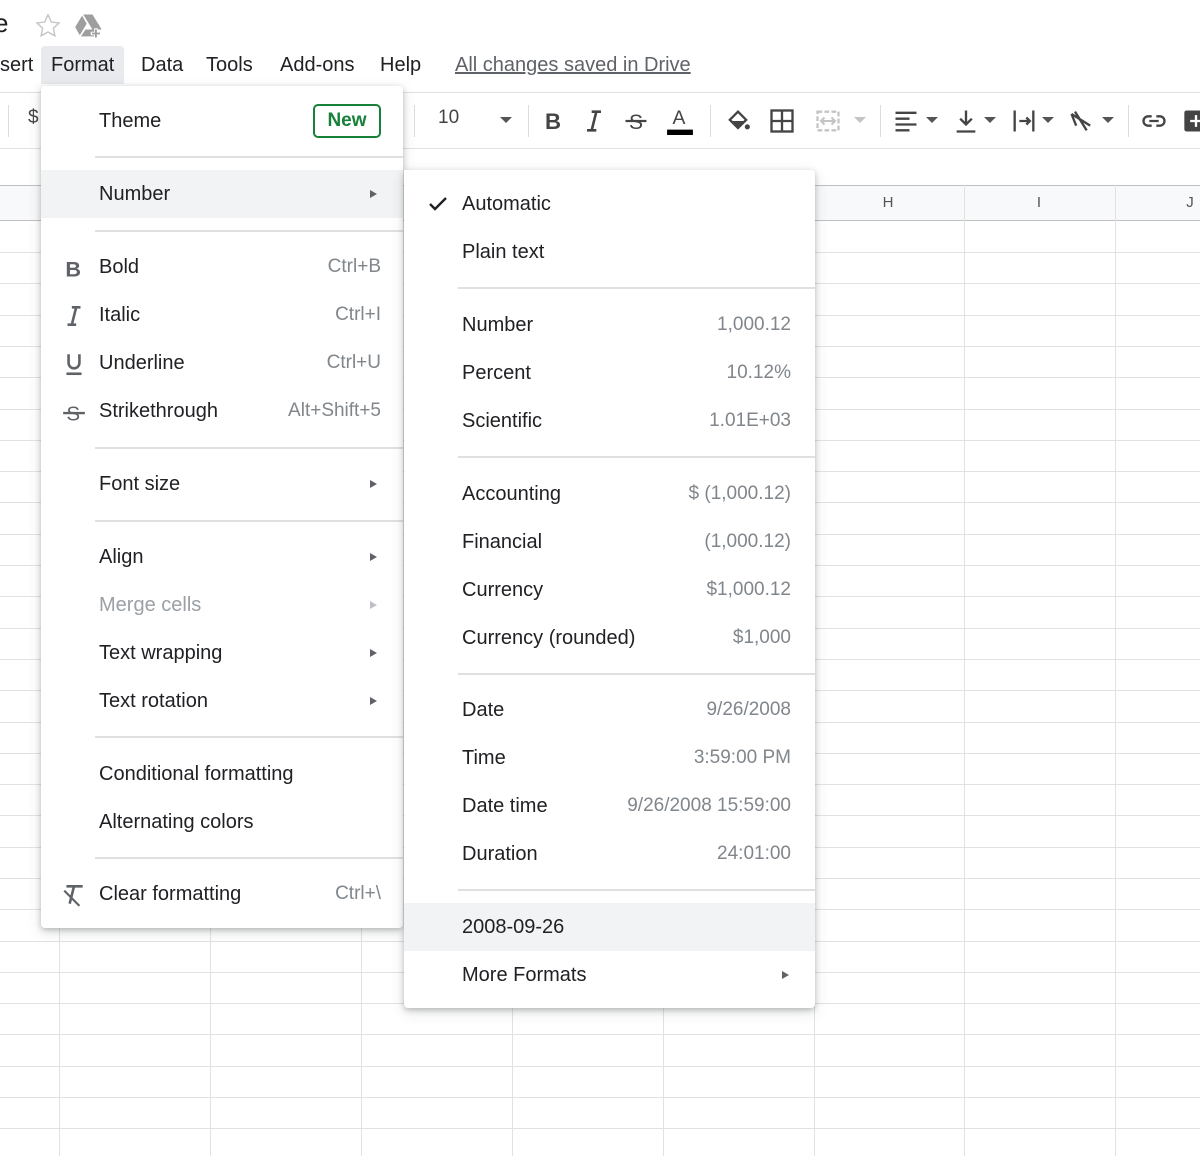 The width and height of the screenshot is (1200, 1156). I want to click on text-rotation-dropdown-icon, so click(1108, 120).